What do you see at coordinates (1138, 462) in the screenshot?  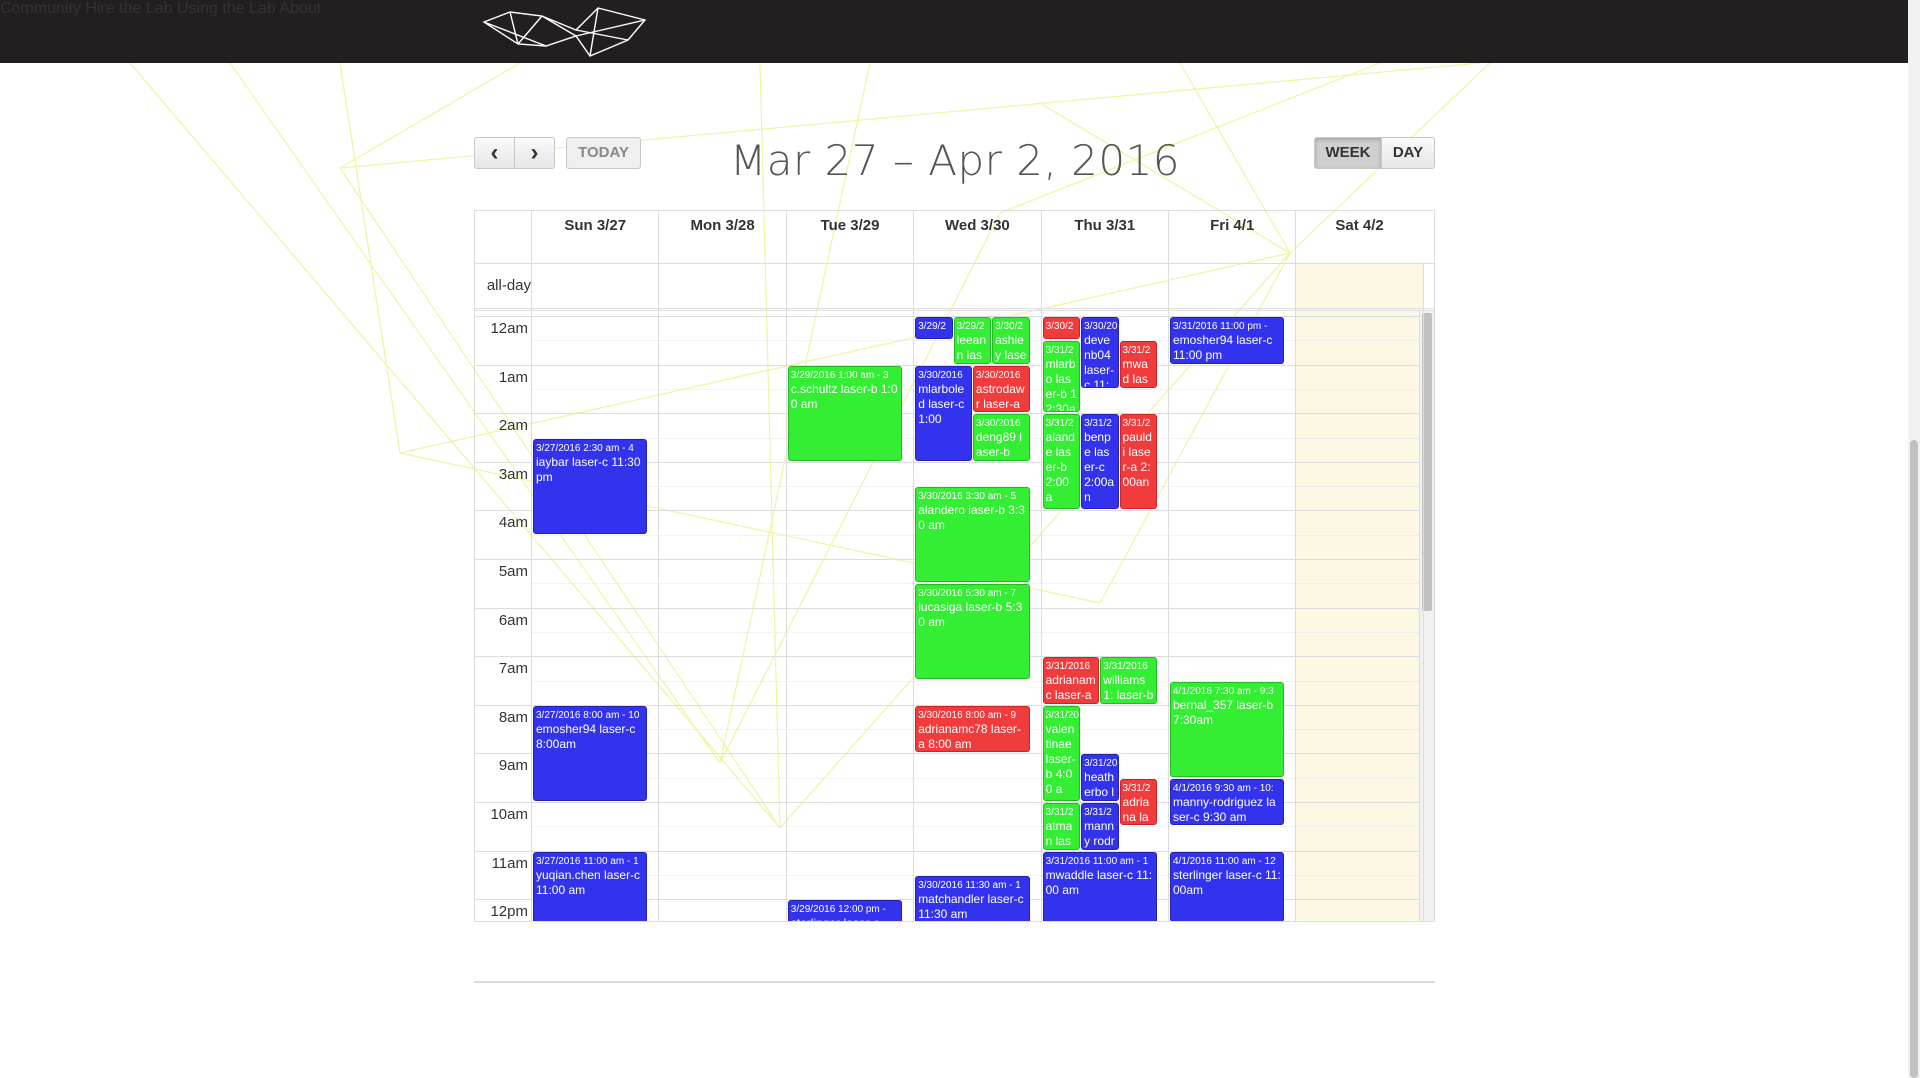 I see `calendar-event: 3/31/2 pauldi laser-a 2:00an` at bounding box center [1138, 462].